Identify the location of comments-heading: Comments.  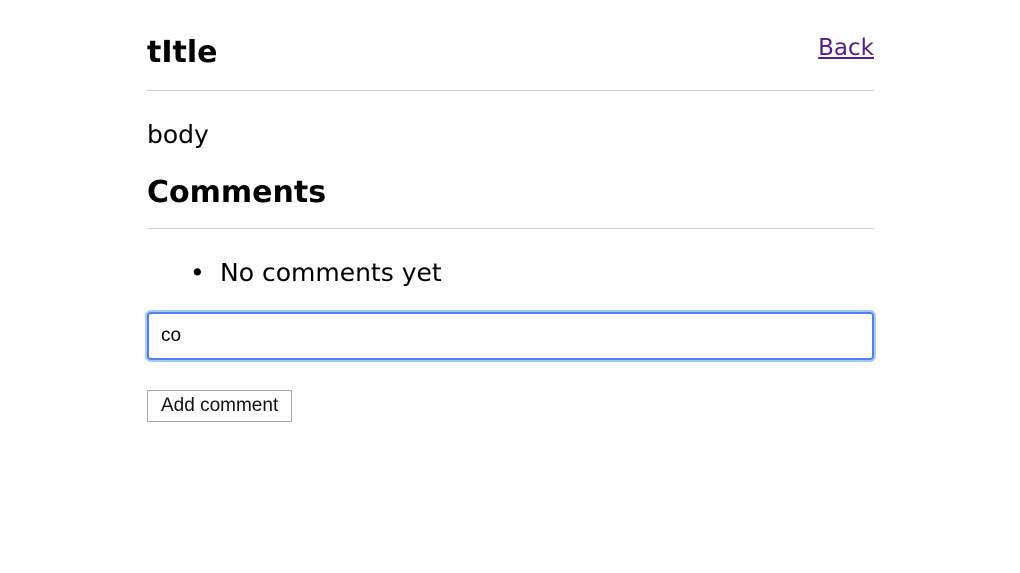
(237, 192).